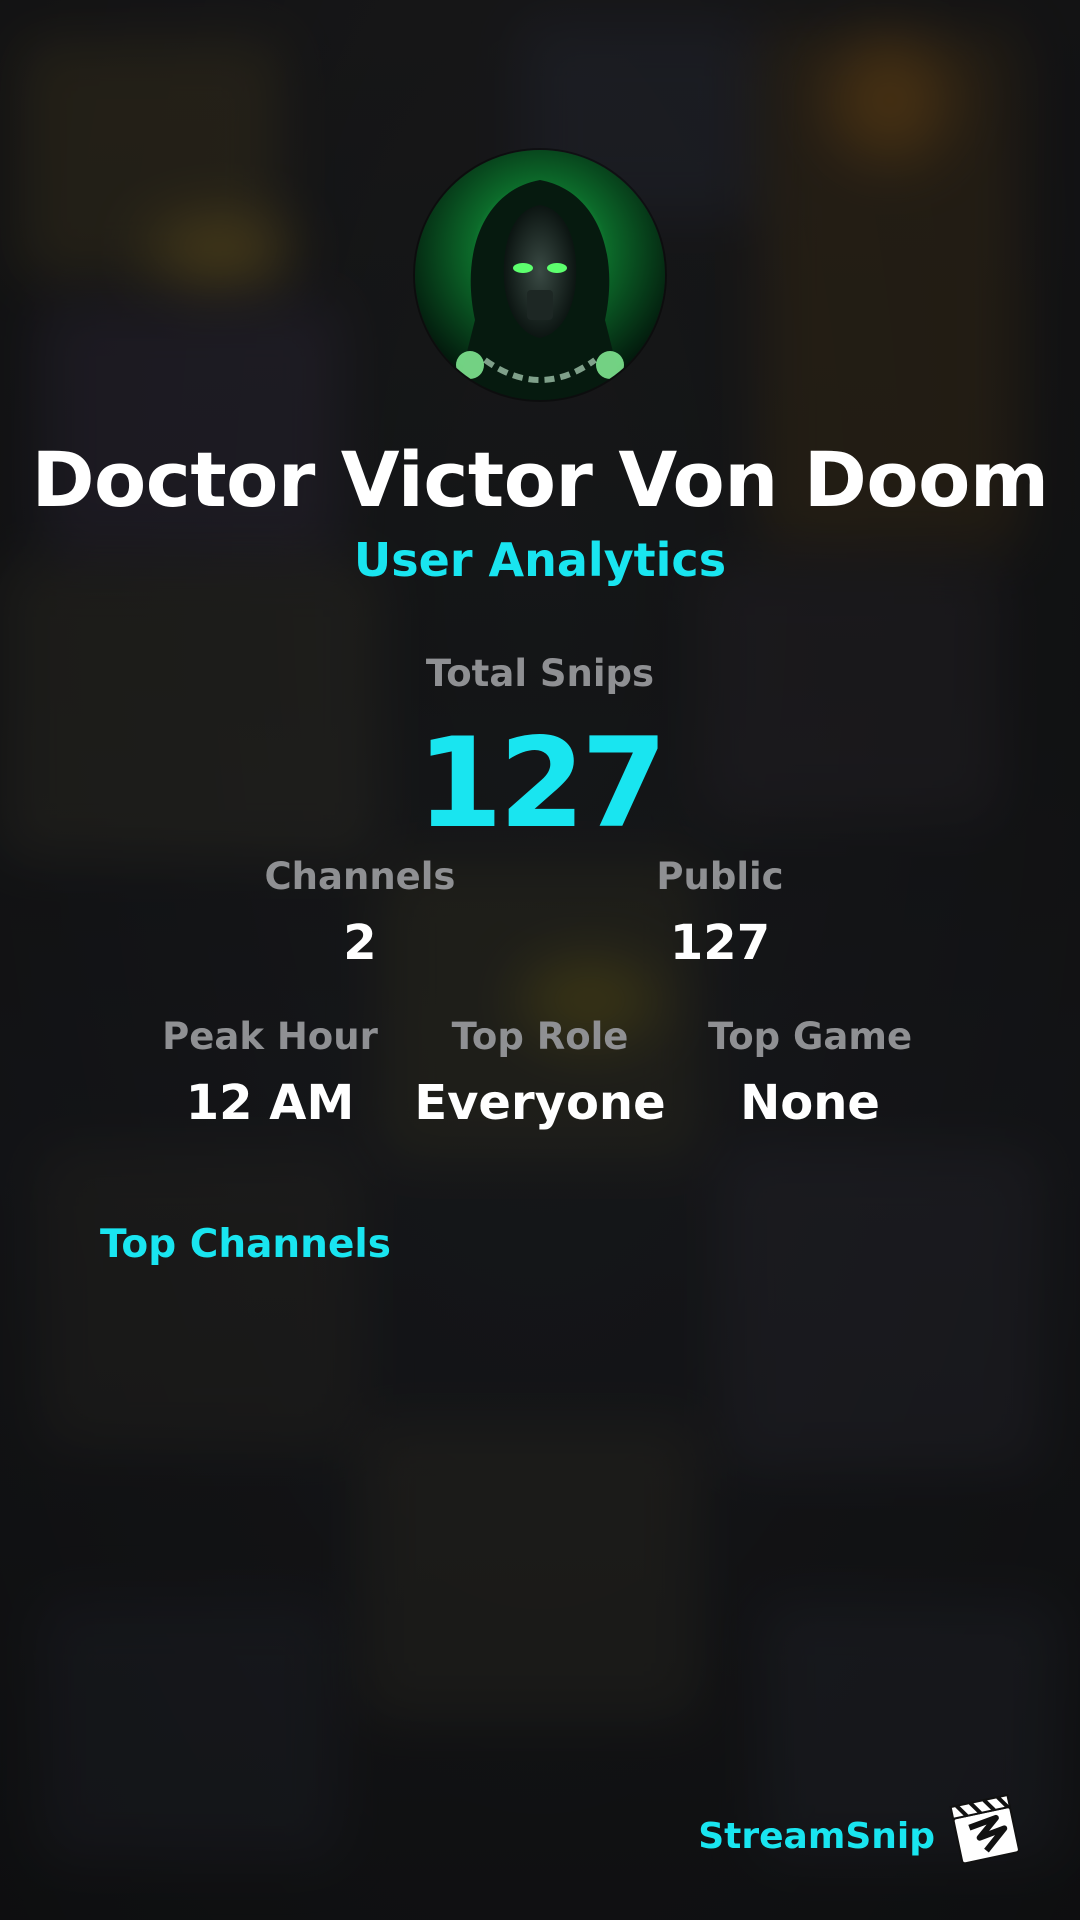 The width and height of the screenshot is (1080, 1920). Describe the element at coordinates (360, 876) in the screenshot. I see `channels-label: Channels` at that location.